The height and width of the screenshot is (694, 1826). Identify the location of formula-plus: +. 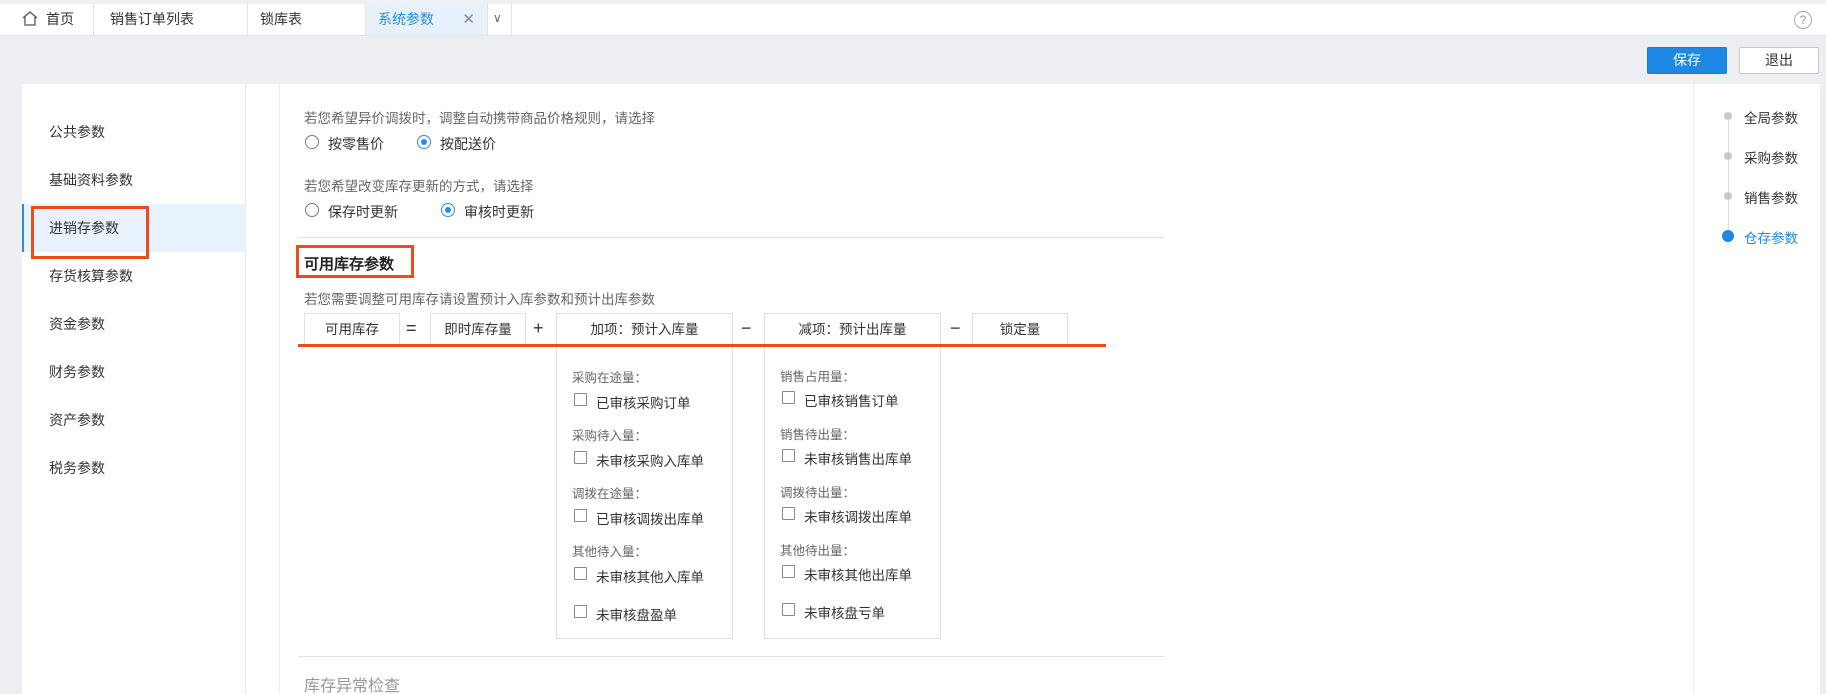
(538, 328).